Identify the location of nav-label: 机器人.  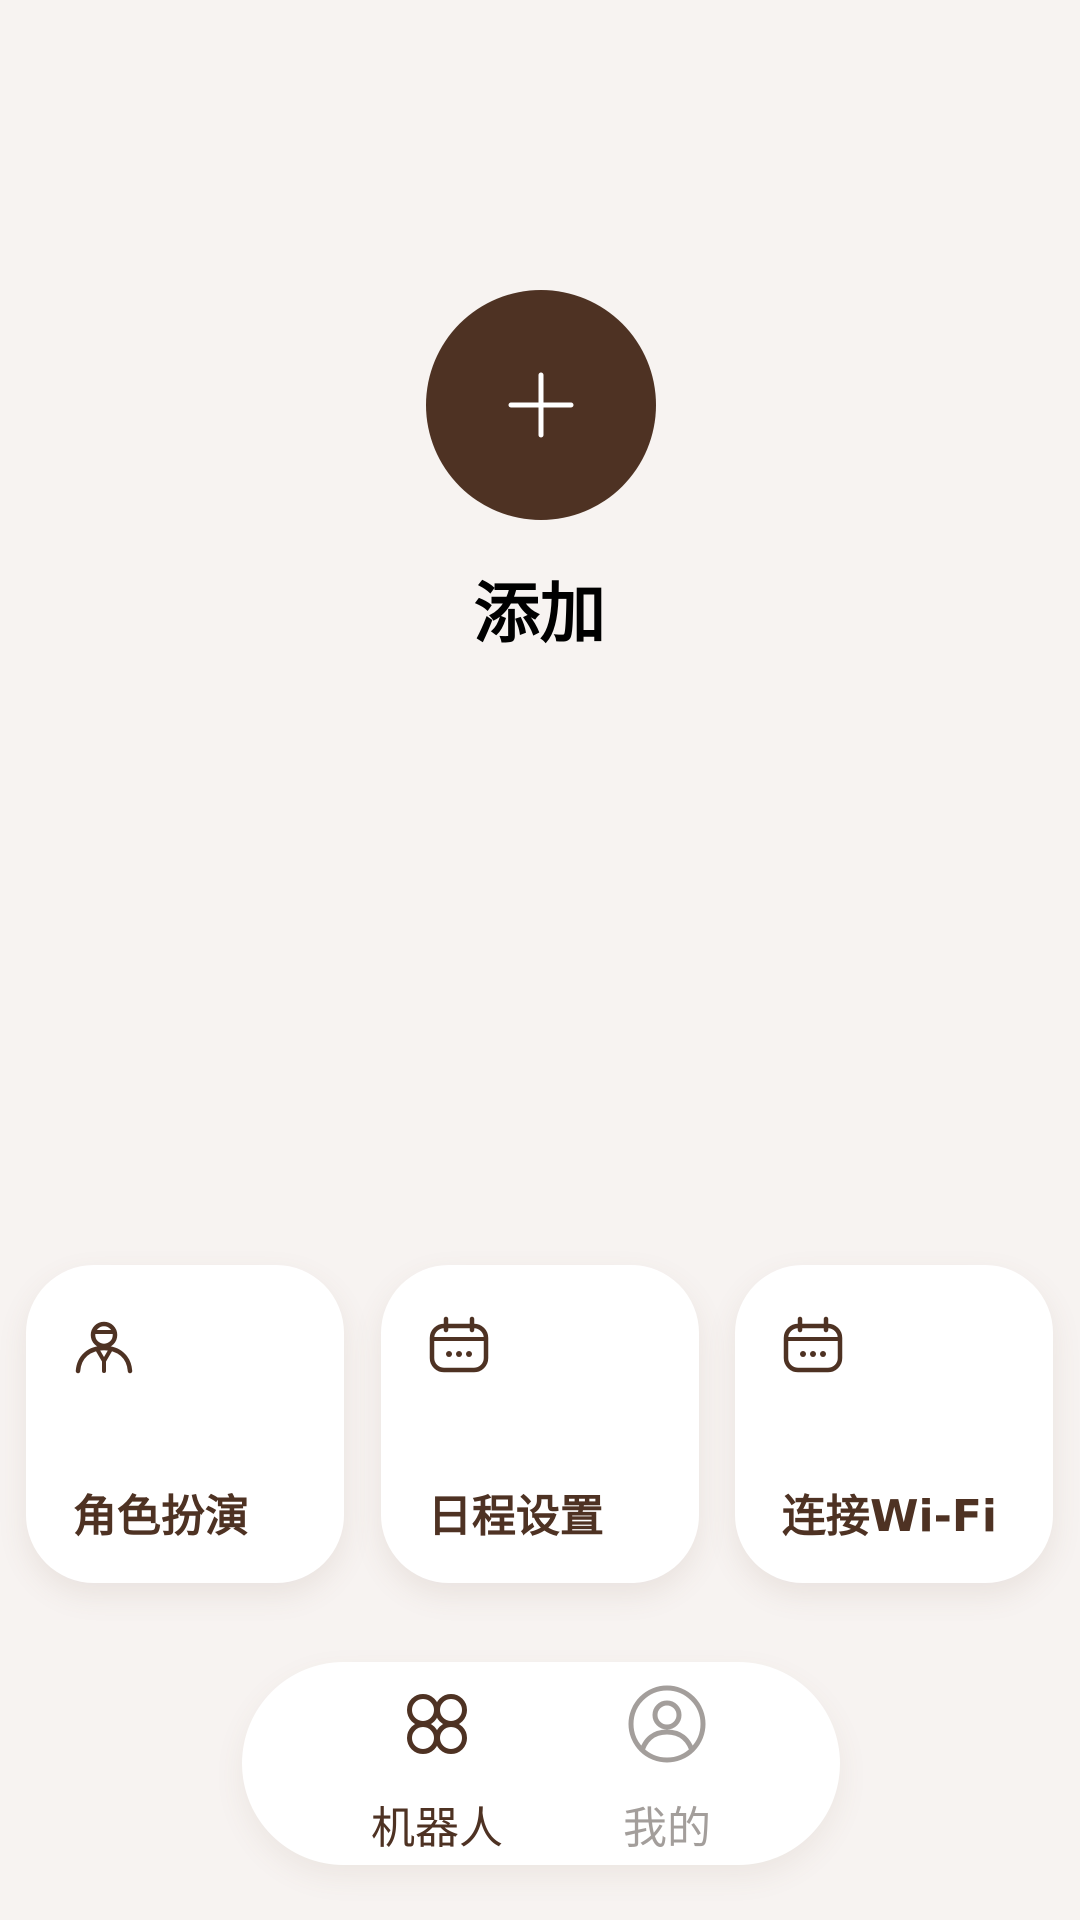
(437, 1828).